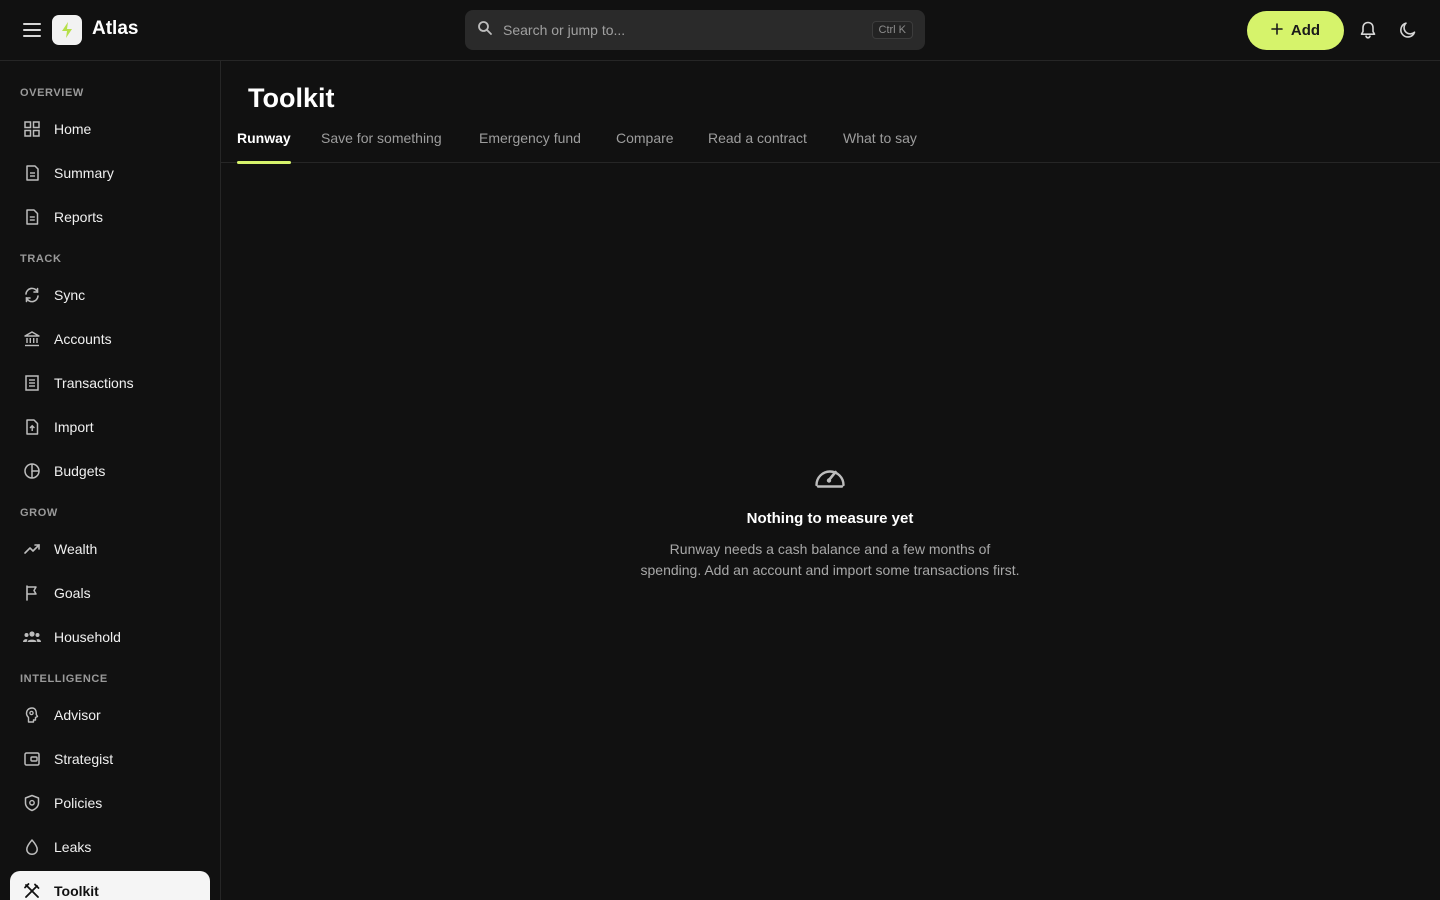  I want to click on tools-icon, so click(32, 890).